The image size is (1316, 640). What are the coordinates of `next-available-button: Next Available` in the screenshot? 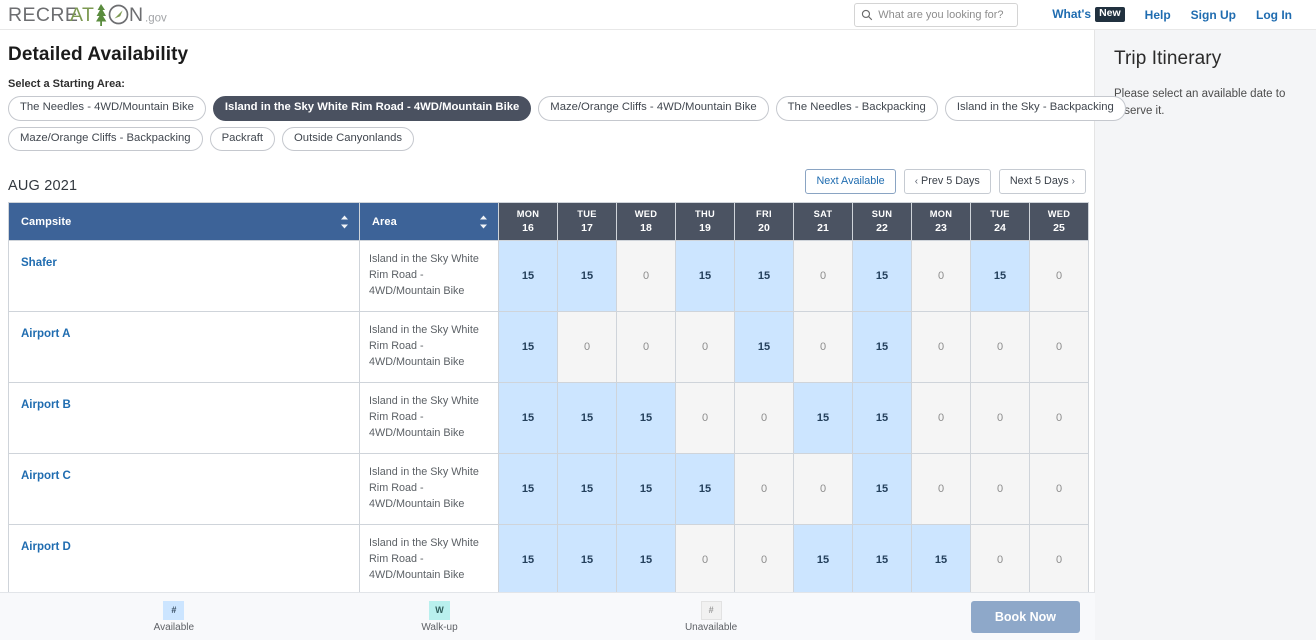 It's located at (850, 182).